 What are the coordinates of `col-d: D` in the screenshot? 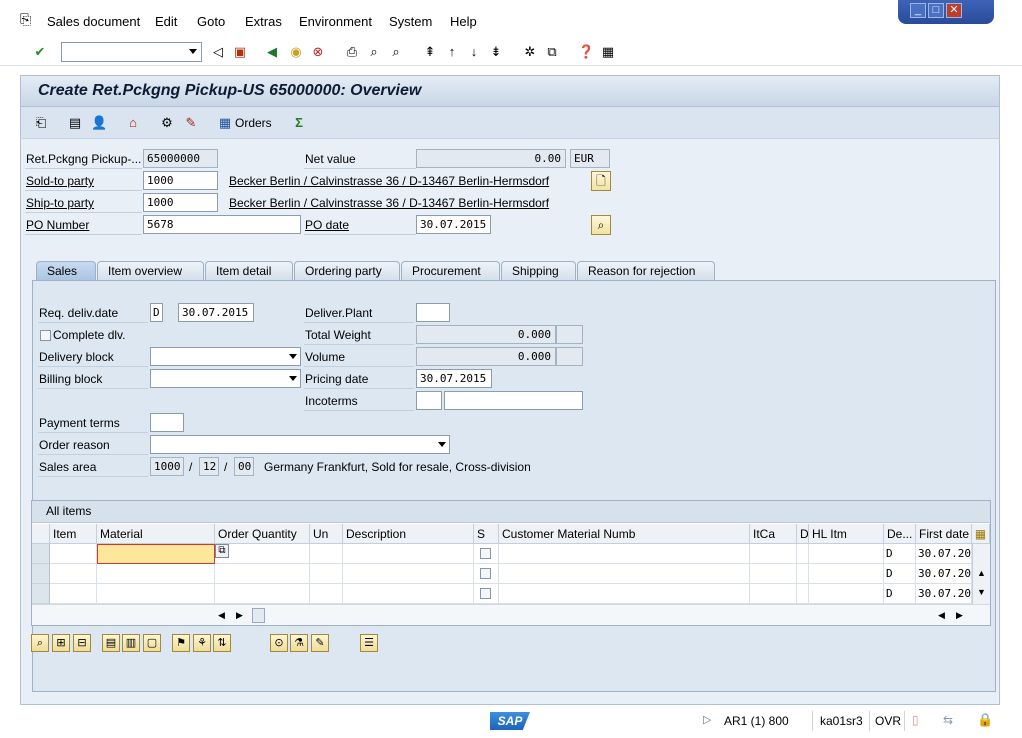 It's located at (803, 534).